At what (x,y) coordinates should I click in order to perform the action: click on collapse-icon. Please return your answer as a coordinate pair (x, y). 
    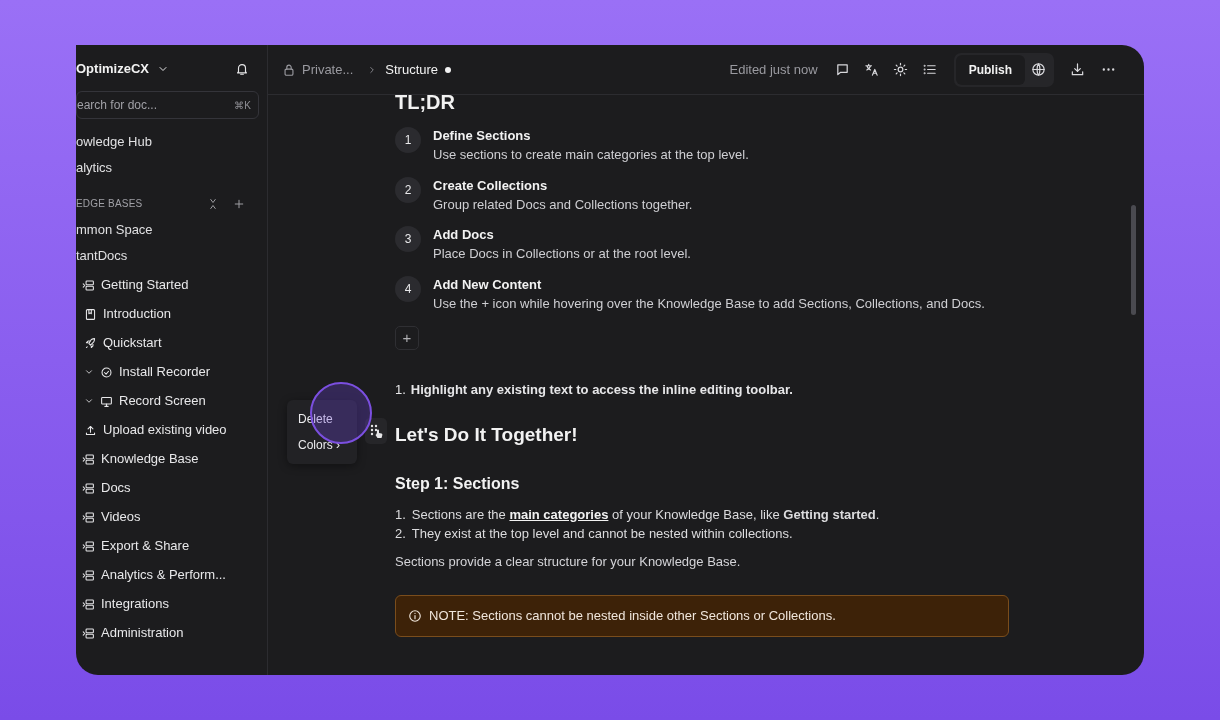
    Looking at the image, I should click on (213, 203).